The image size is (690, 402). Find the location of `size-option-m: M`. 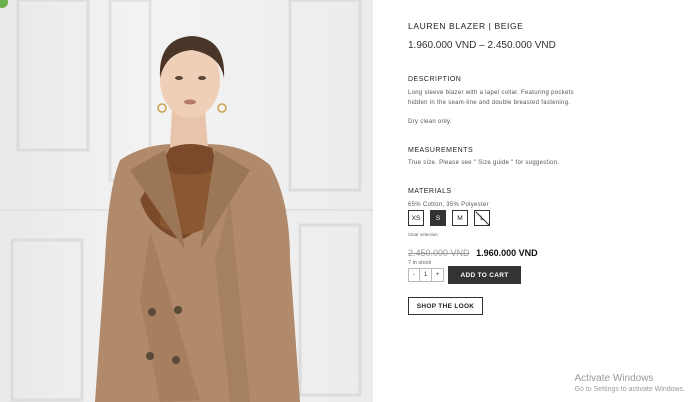

size-option-m: M is located at coordinates (460, 218).